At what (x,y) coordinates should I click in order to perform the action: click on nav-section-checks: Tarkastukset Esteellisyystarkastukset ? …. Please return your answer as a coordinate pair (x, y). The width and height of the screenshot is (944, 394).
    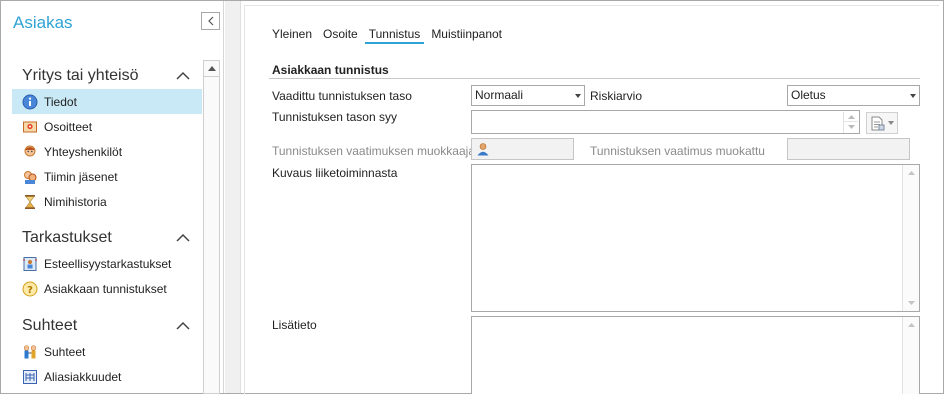
    Looking at the image, I should click on (107, 263).